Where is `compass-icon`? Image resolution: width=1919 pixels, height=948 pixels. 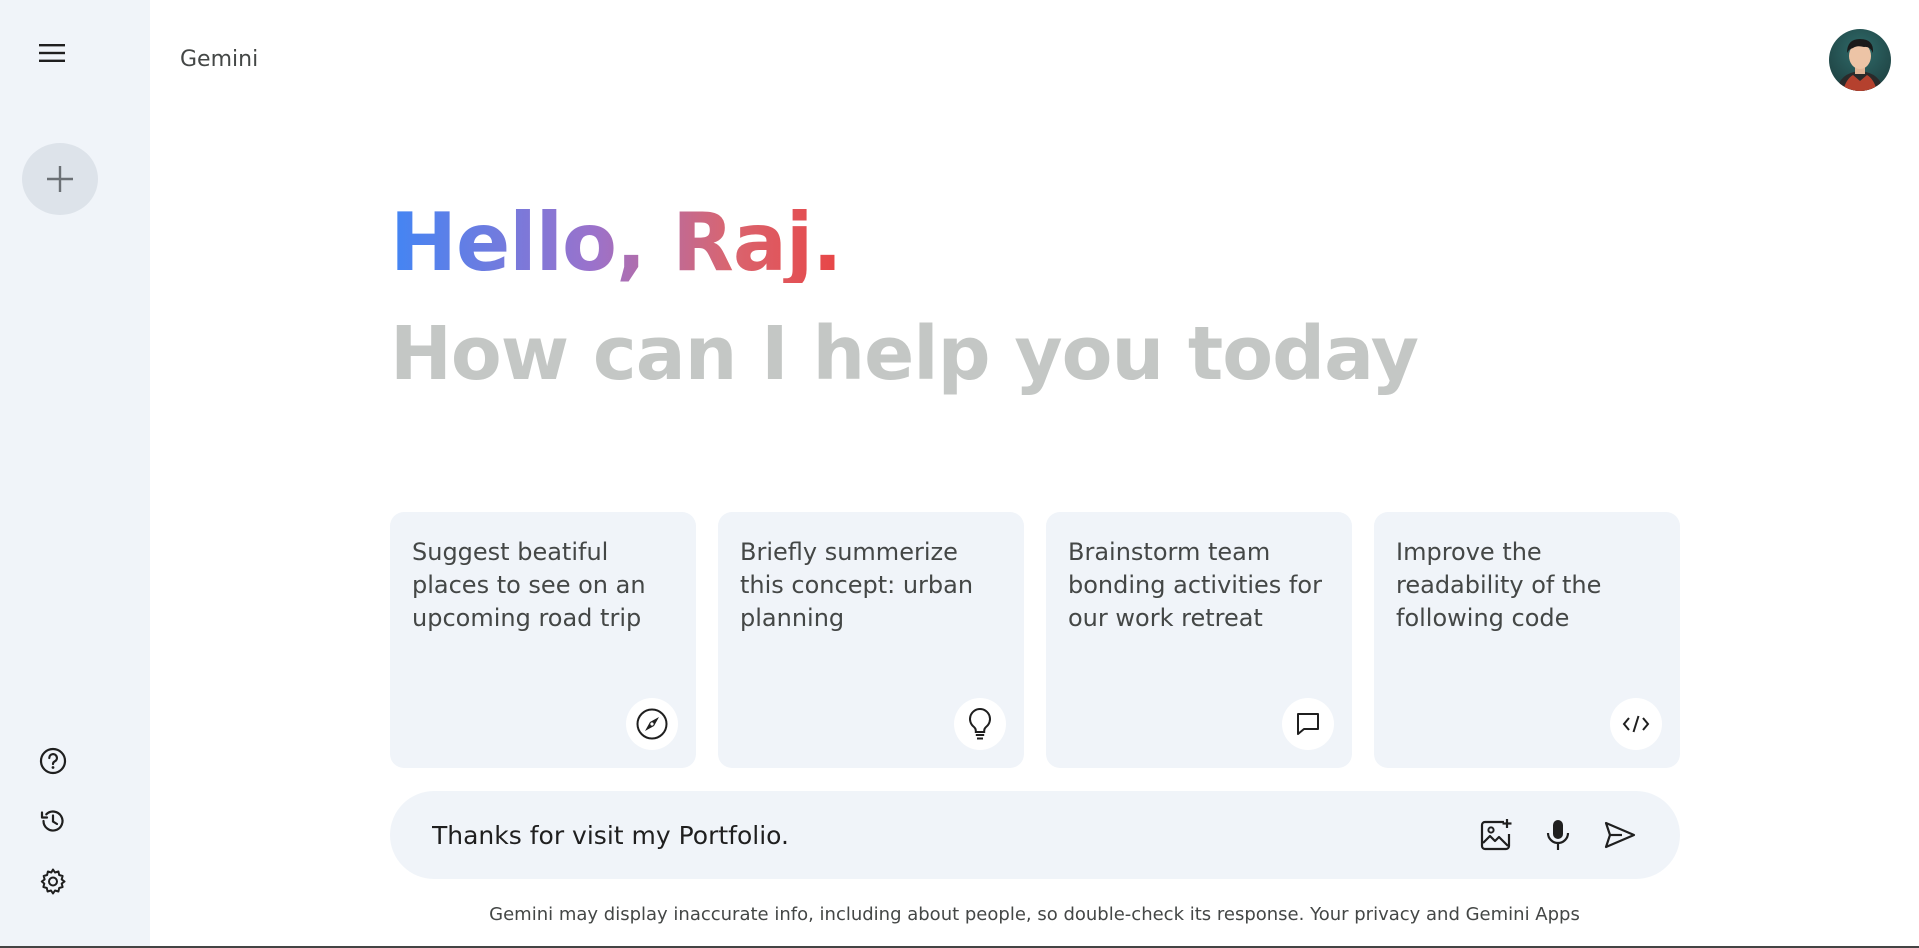 compass-icon is located at coordinates (652, 724).